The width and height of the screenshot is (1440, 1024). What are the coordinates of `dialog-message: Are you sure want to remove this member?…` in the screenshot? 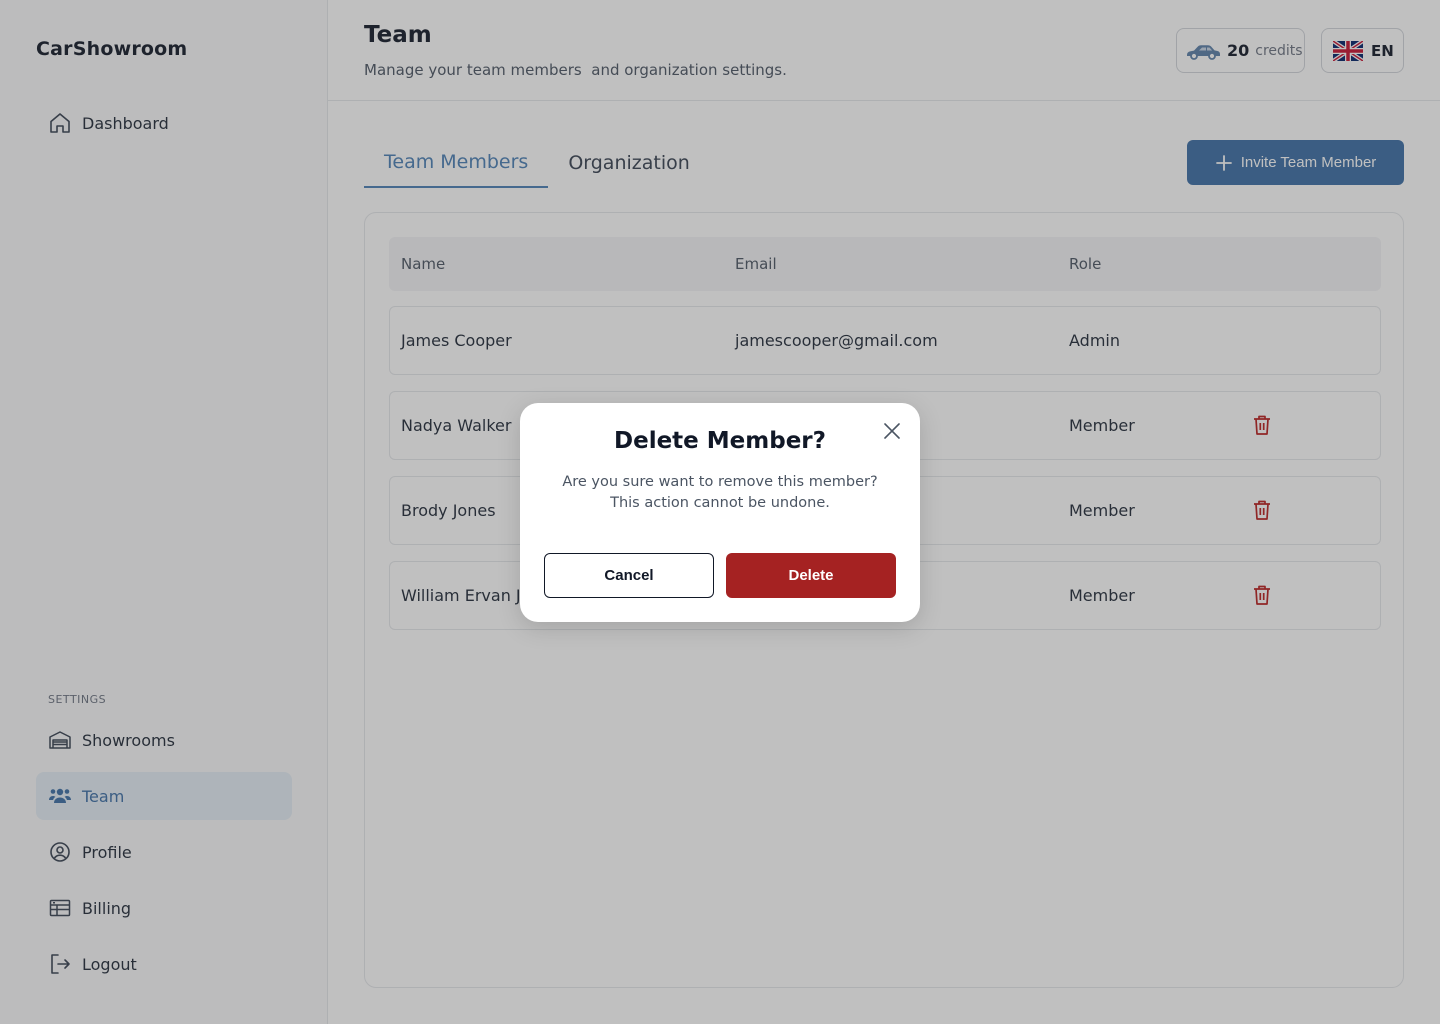 It's located at (720, 493).